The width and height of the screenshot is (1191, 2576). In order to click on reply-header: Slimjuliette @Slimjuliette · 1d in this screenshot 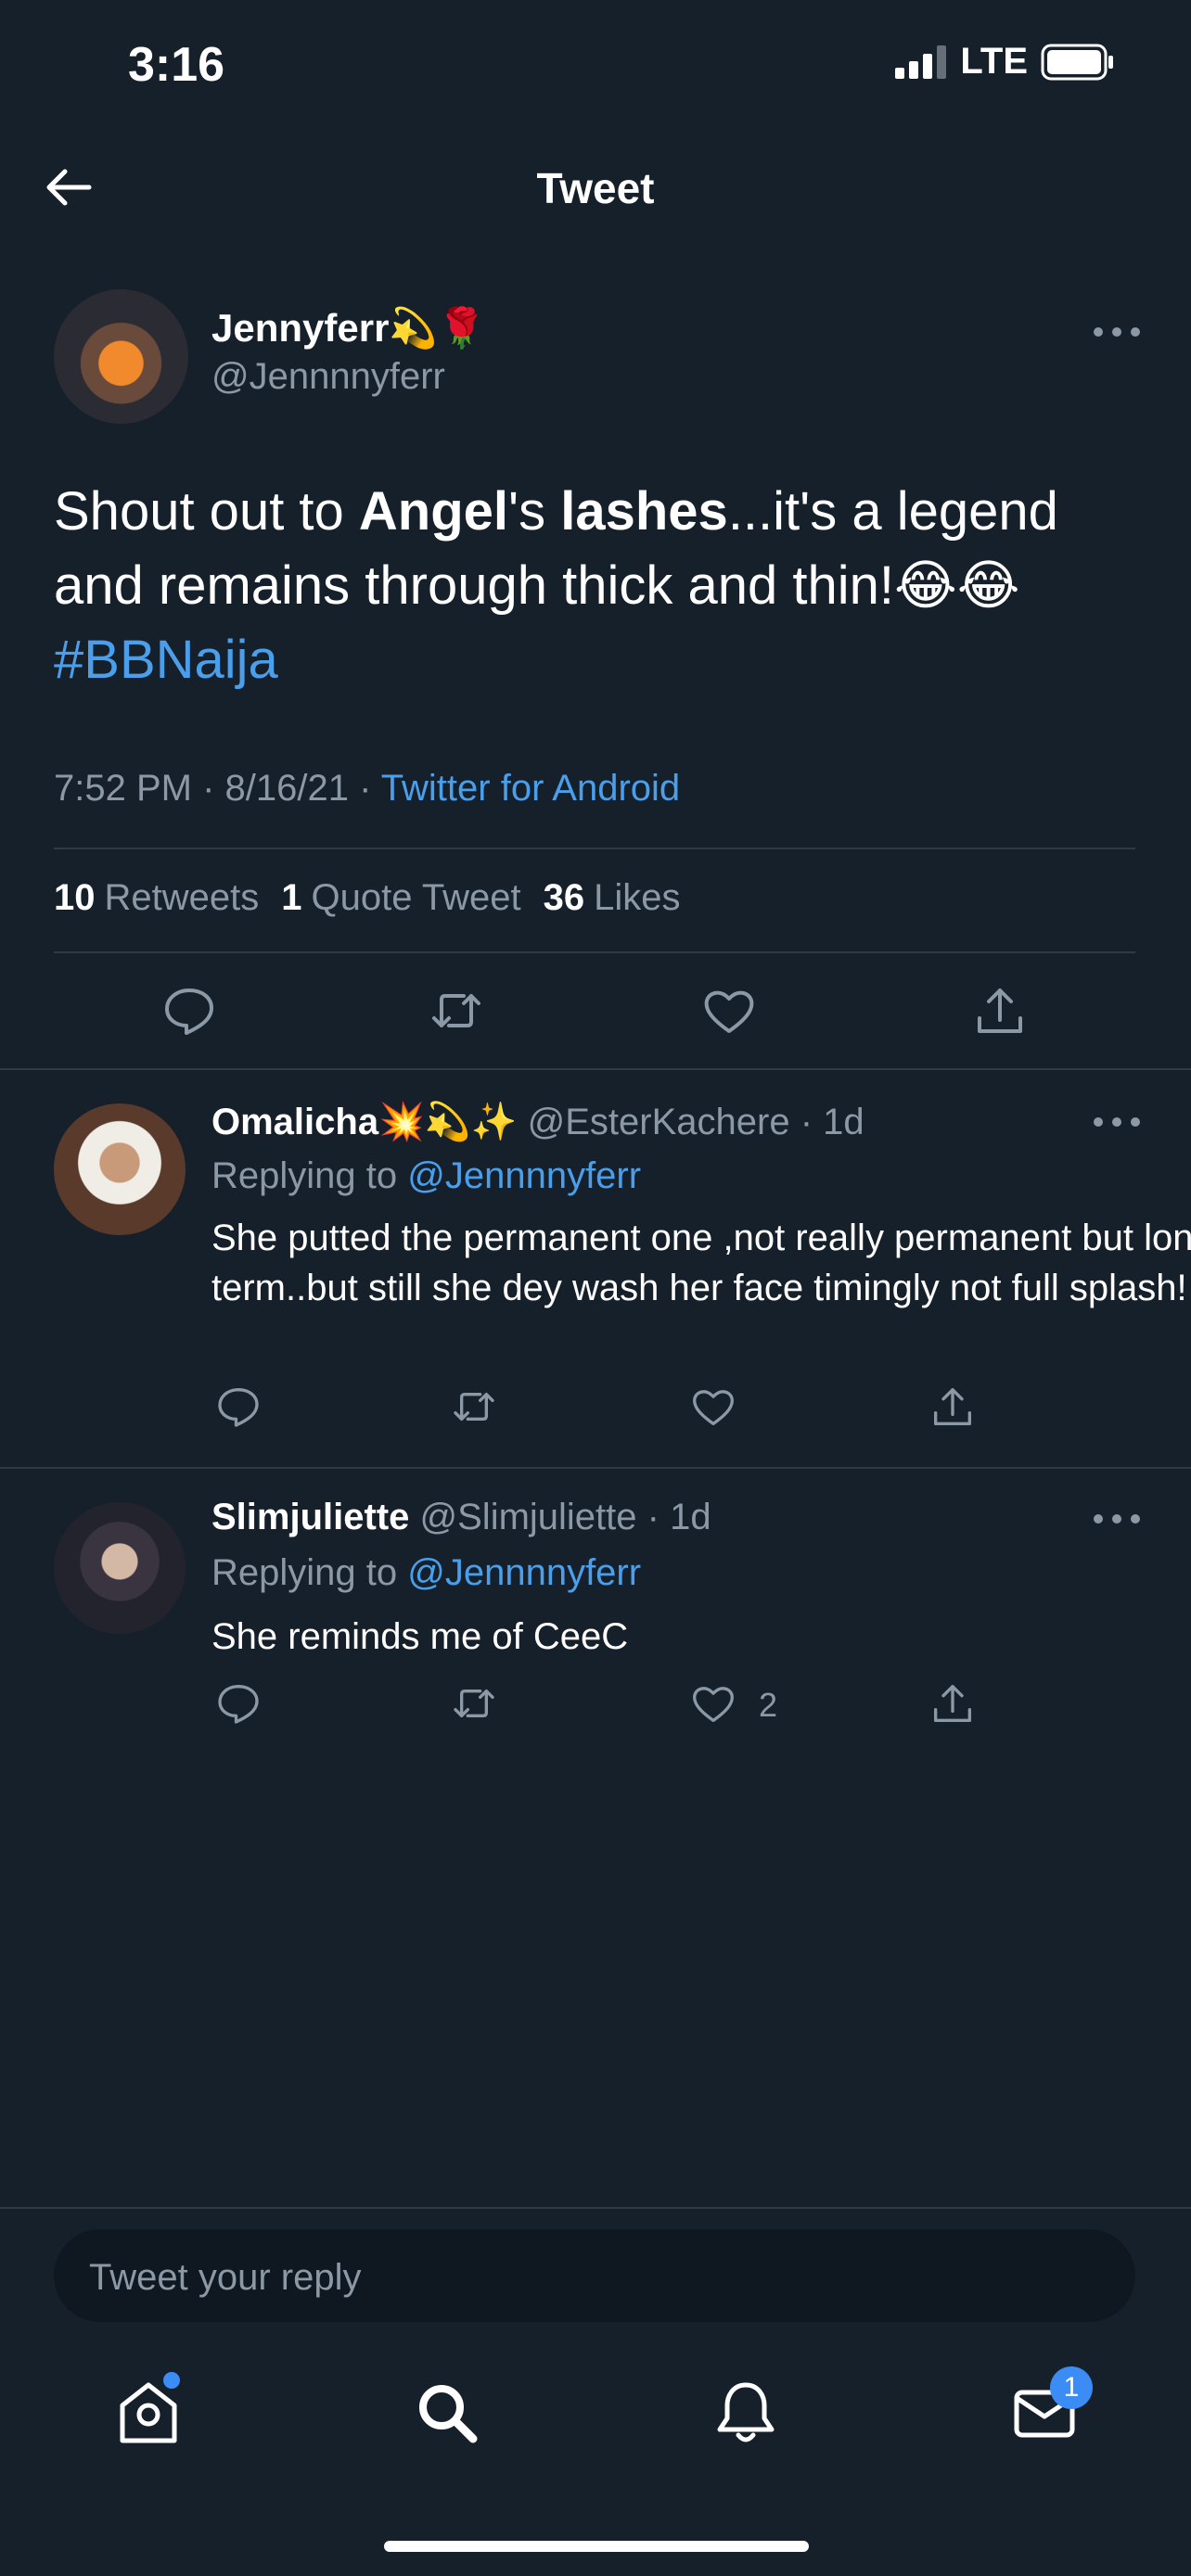, I will do `click(461, 1518)`.